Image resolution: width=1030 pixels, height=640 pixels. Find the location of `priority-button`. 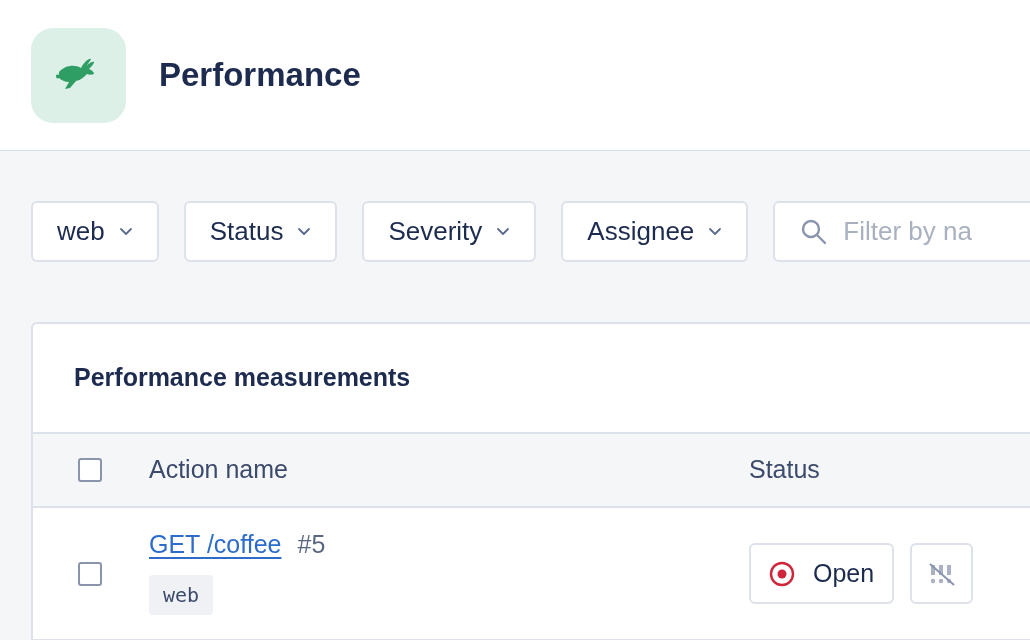

priority-button is located at coordinates (942, 573).